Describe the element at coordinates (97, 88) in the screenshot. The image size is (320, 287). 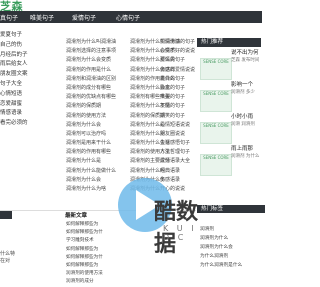
I see `article-link: 润滑剂的成分有哪些` at that location.